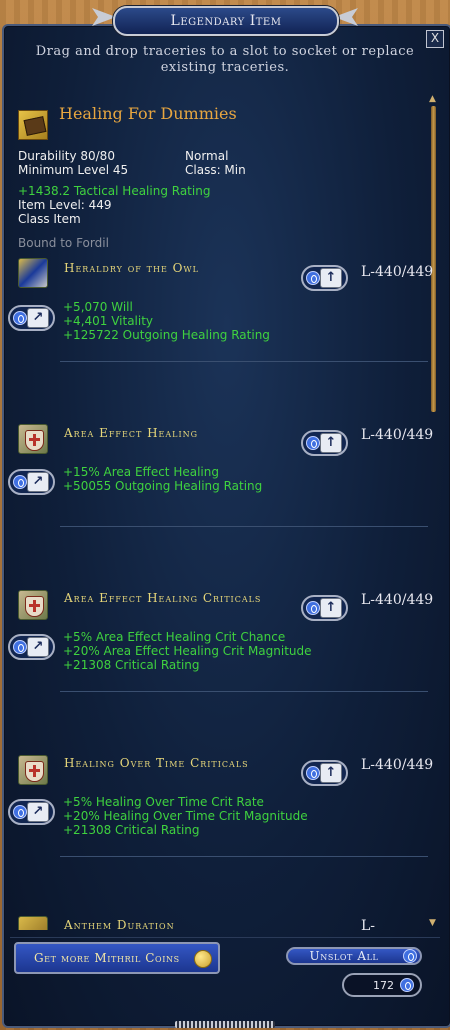 Image resolution: width=450 pixels, height=1030 pixels. What do you see at coordinates (33, 125) in the screenshot?
I see `book-icon` at bounding box center [33, 125].